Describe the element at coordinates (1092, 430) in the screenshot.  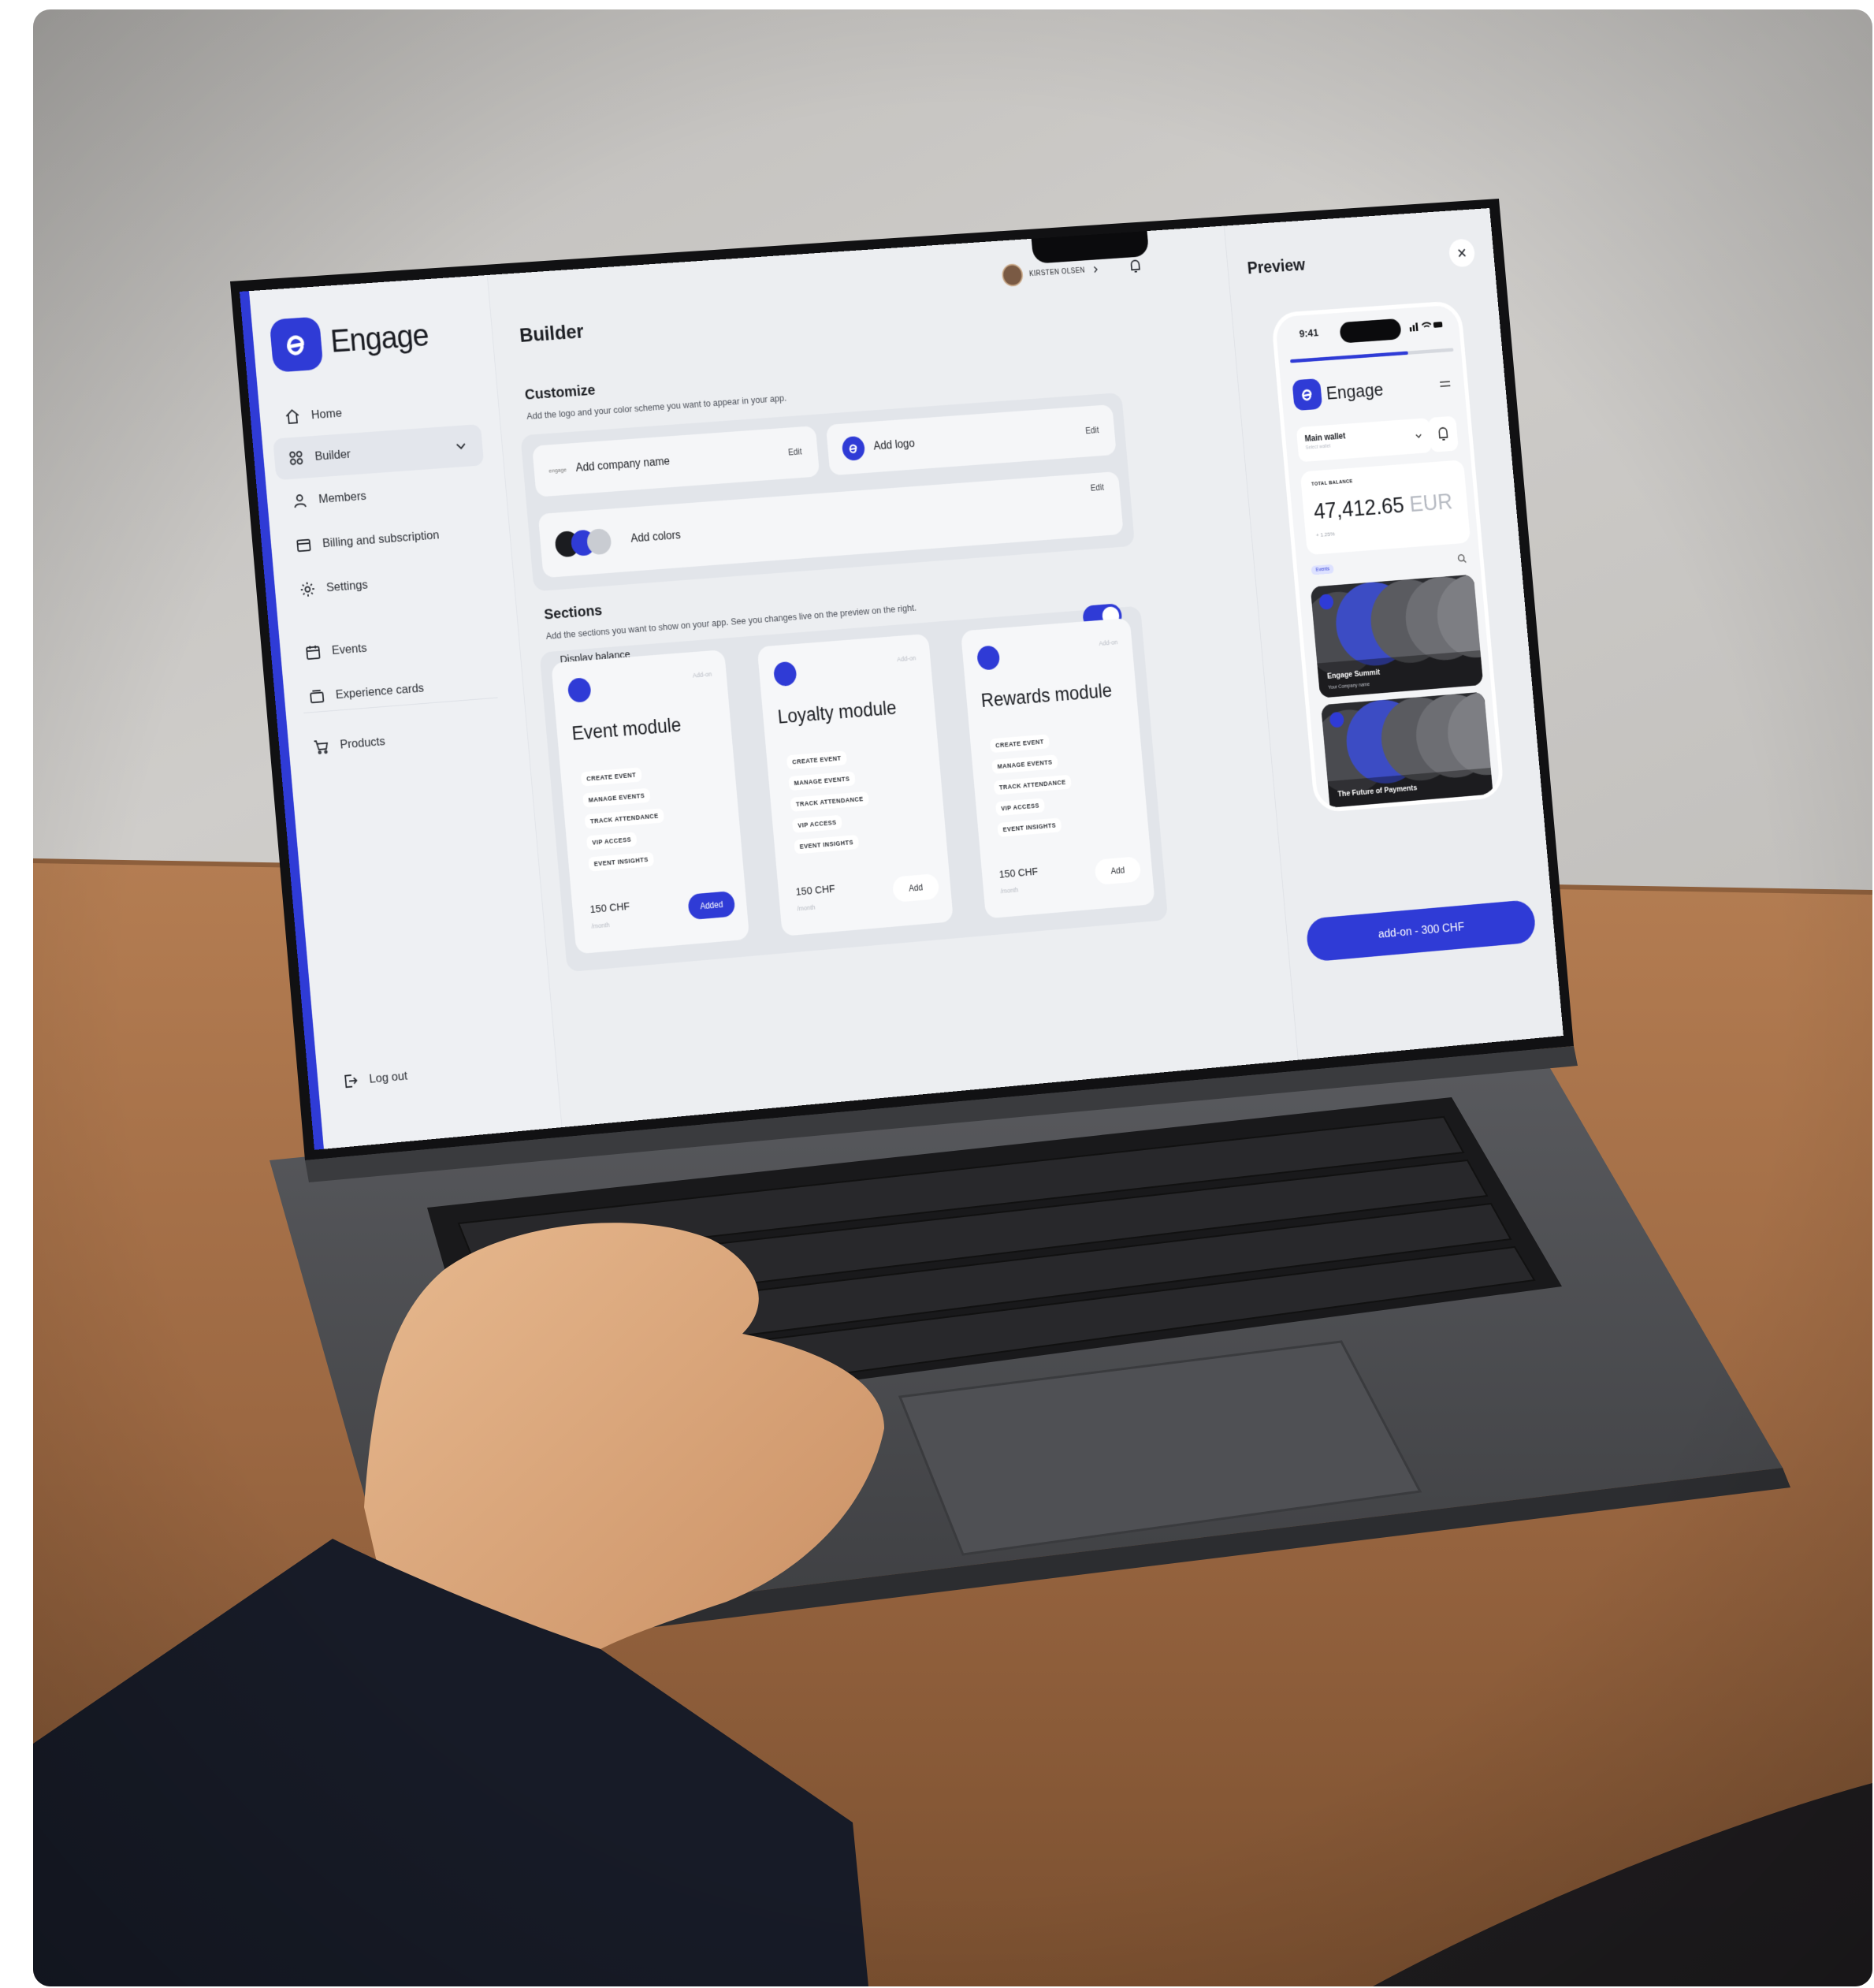
I see `edit-logo-button: Edit` at that location.